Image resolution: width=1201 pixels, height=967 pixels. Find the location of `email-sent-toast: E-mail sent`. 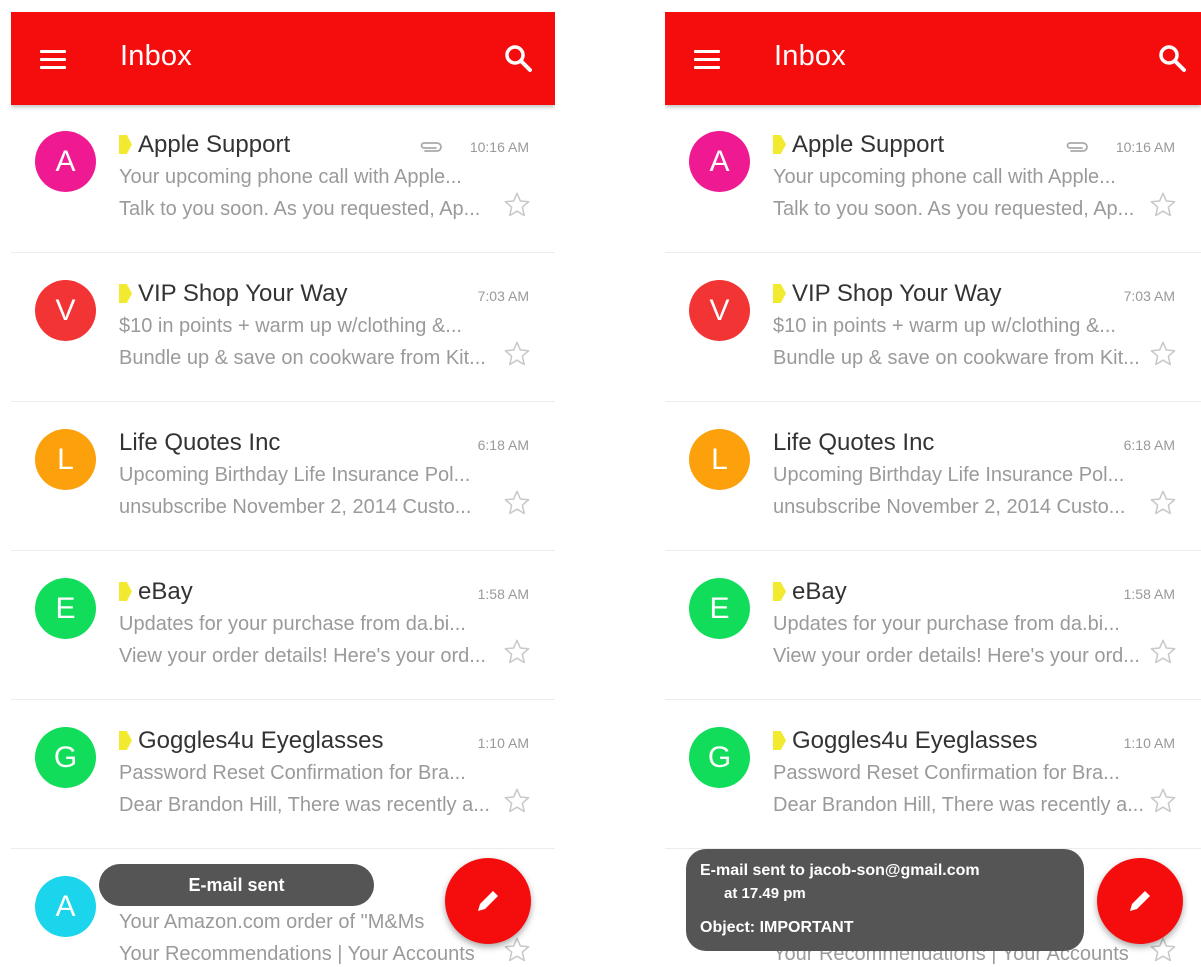

email-sent-toast: E-mail sent is located at coordinates (236, 885).